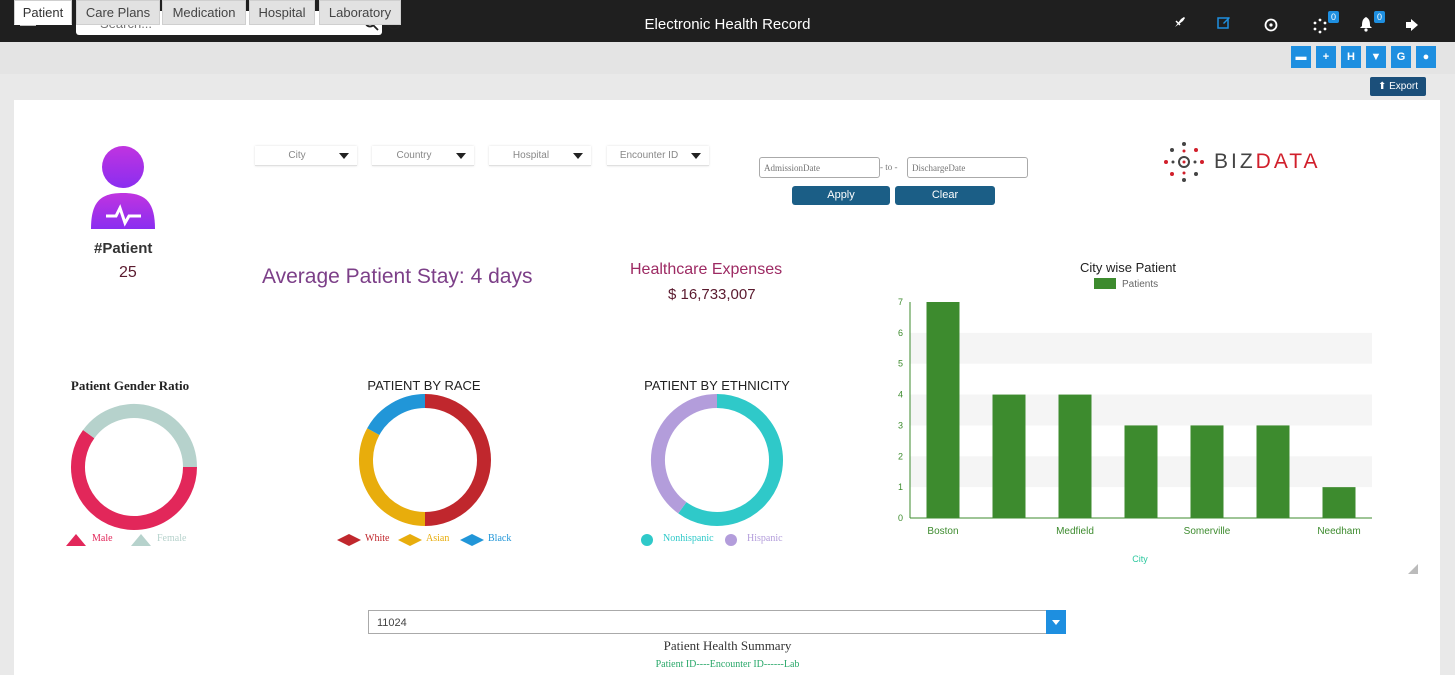 This screenshot has width=1455, height=675. Describe the element at coordinates (1140, 284) in the screenshot. I see `legend-label-patients: Patients` at that location.